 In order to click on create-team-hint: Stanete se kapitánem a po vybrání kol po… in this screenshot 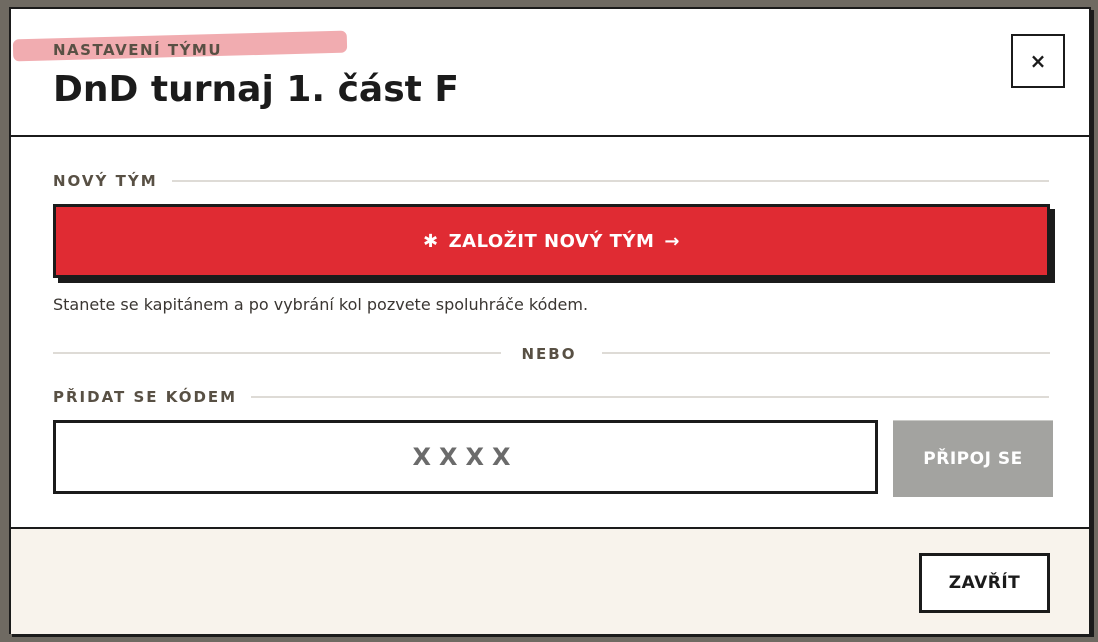, I will do `click(321, 304)`.